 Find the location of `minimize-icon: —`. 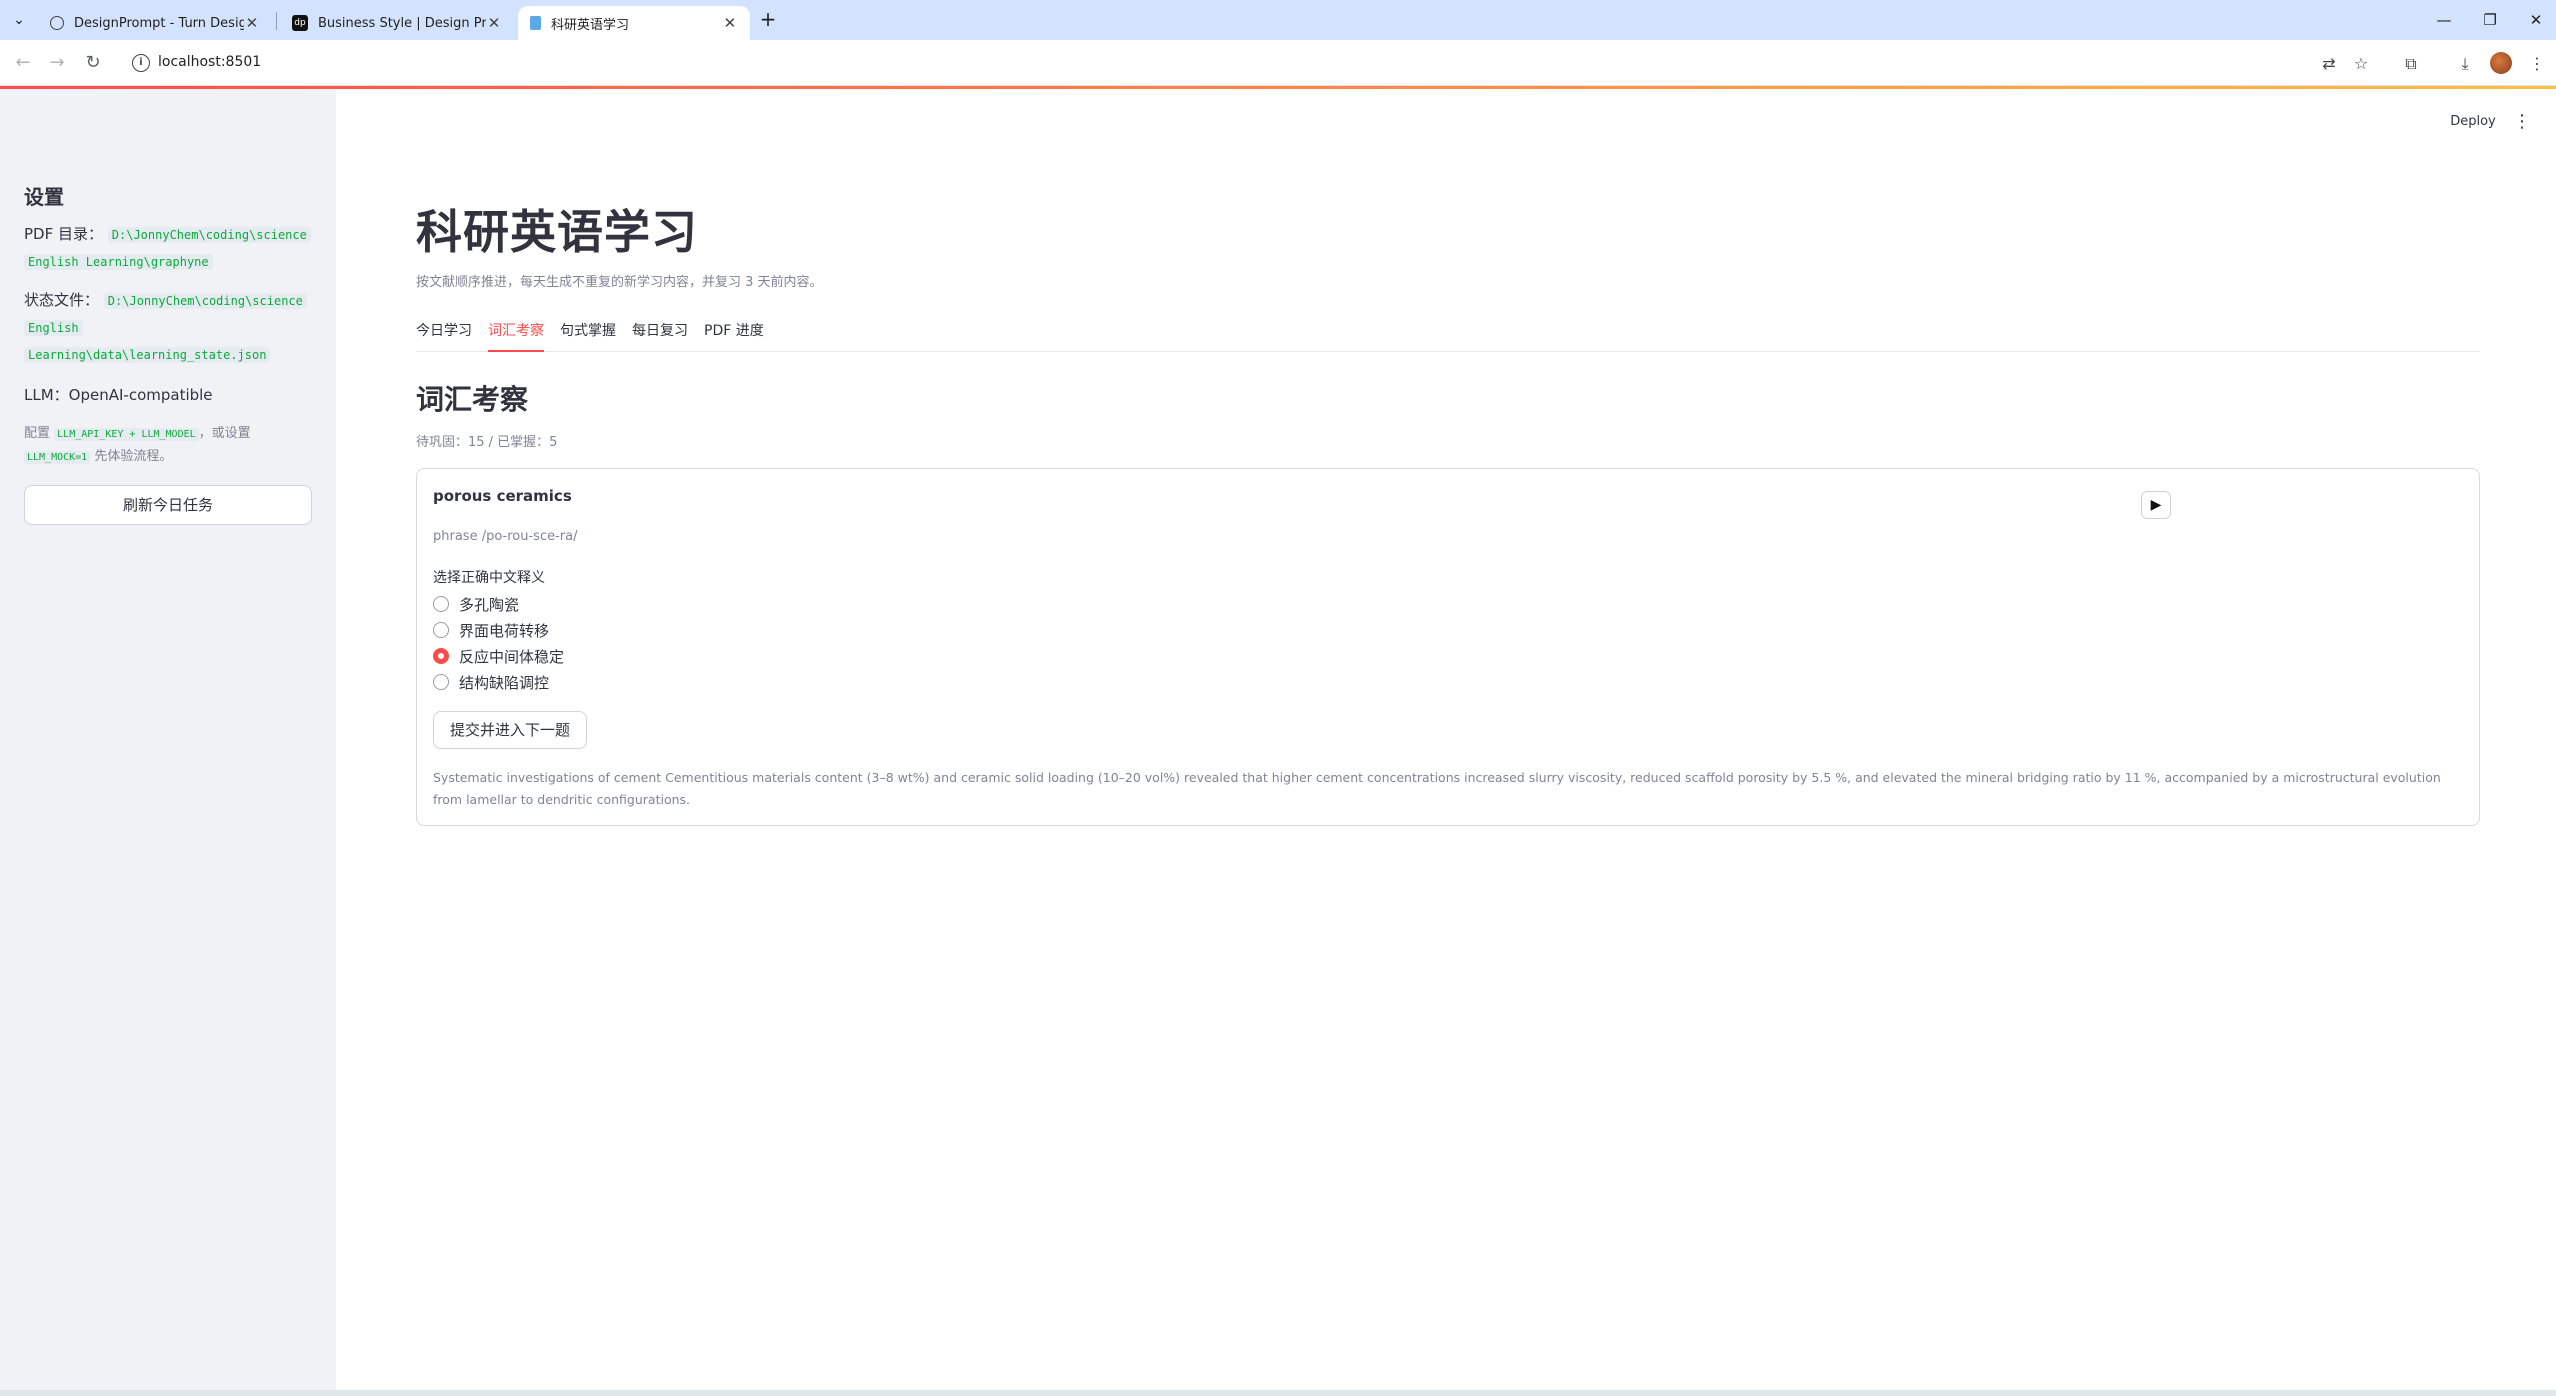

minimize-icon: — is located at coordinates (2444, 20).